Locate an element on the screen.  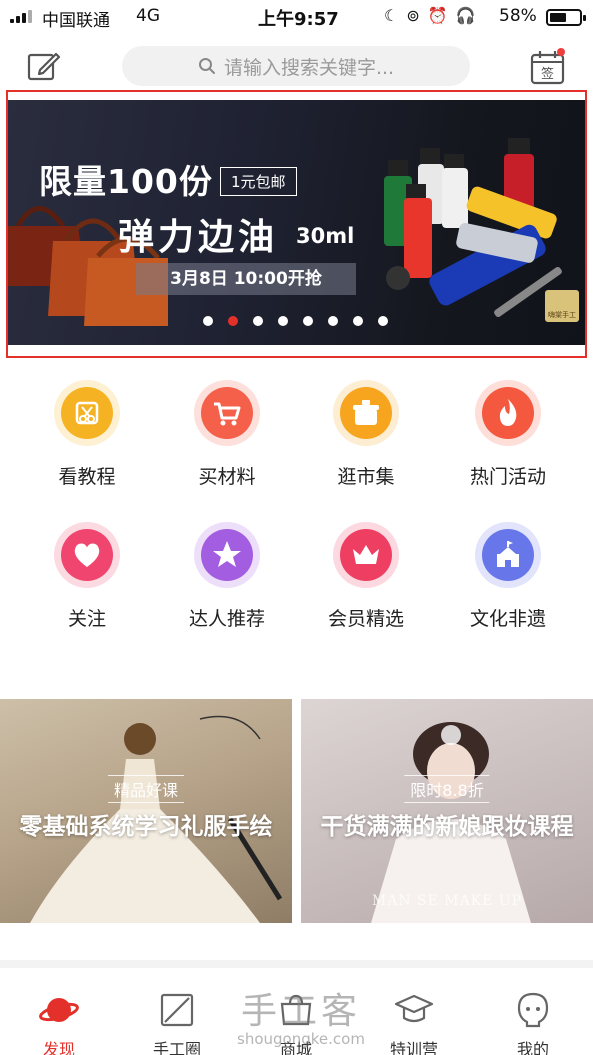
battery-icon is located at coordinates (566, 17).